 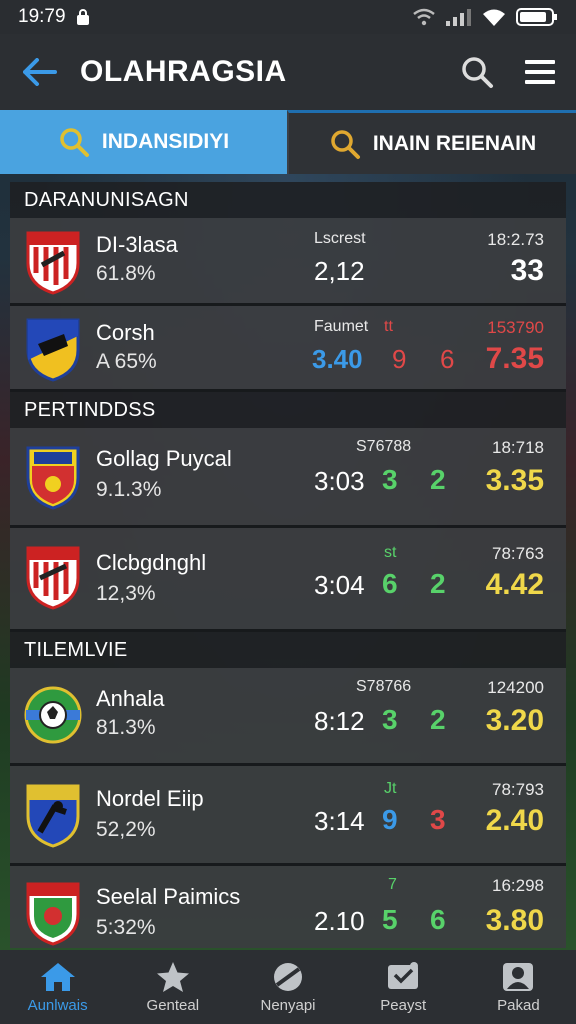 What do you see at coordinates (494, 17) in the screenshot?
I see `wifi-strong-icon` at bounding box center [494, 17].